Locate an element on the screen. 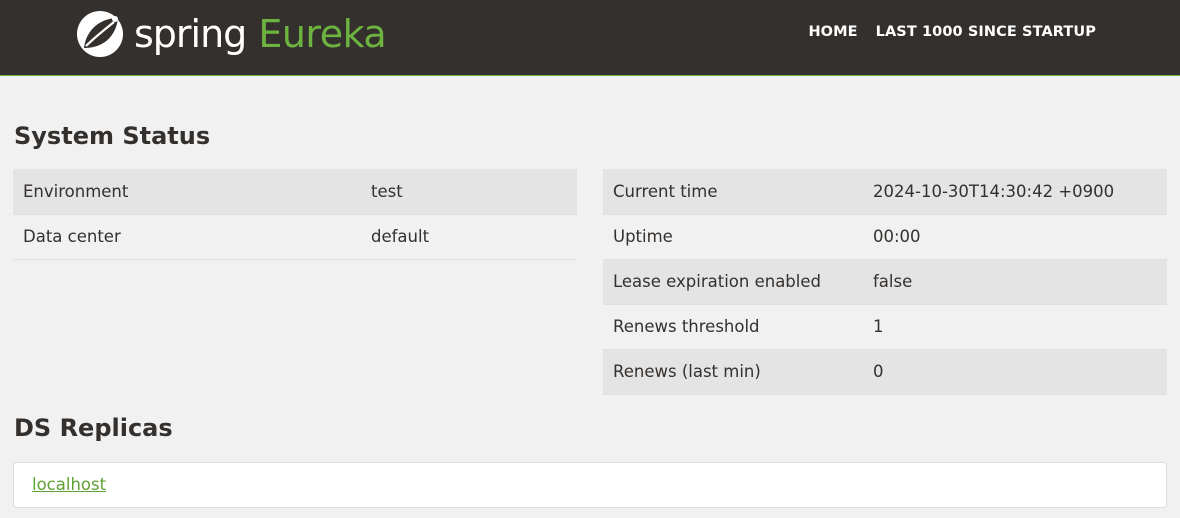  status-value: 0 is located at coordinates (1015, 372).